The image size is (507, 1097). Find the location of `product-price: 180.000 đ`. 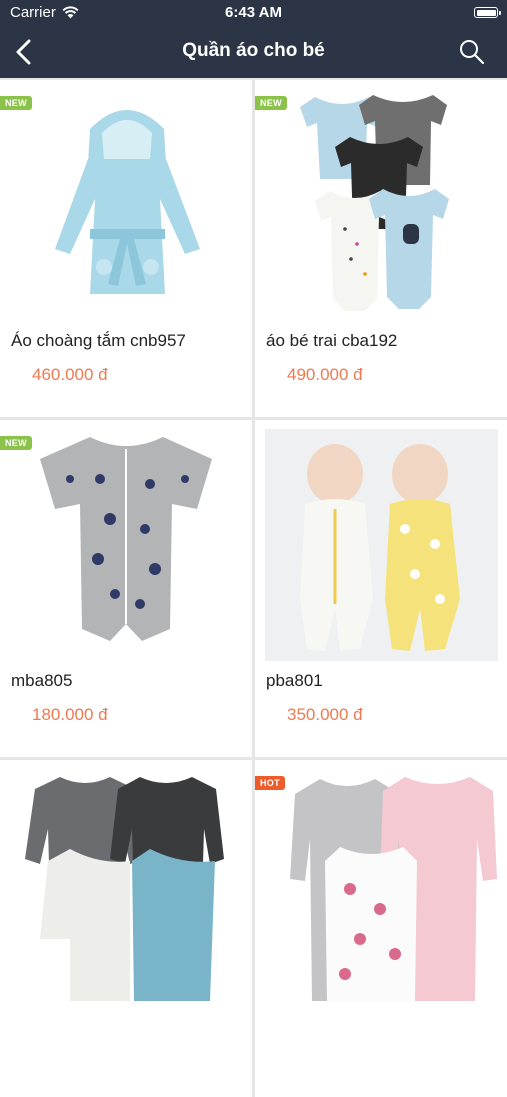

product-price: 180.000 đ is located at coordinates (70, 714).